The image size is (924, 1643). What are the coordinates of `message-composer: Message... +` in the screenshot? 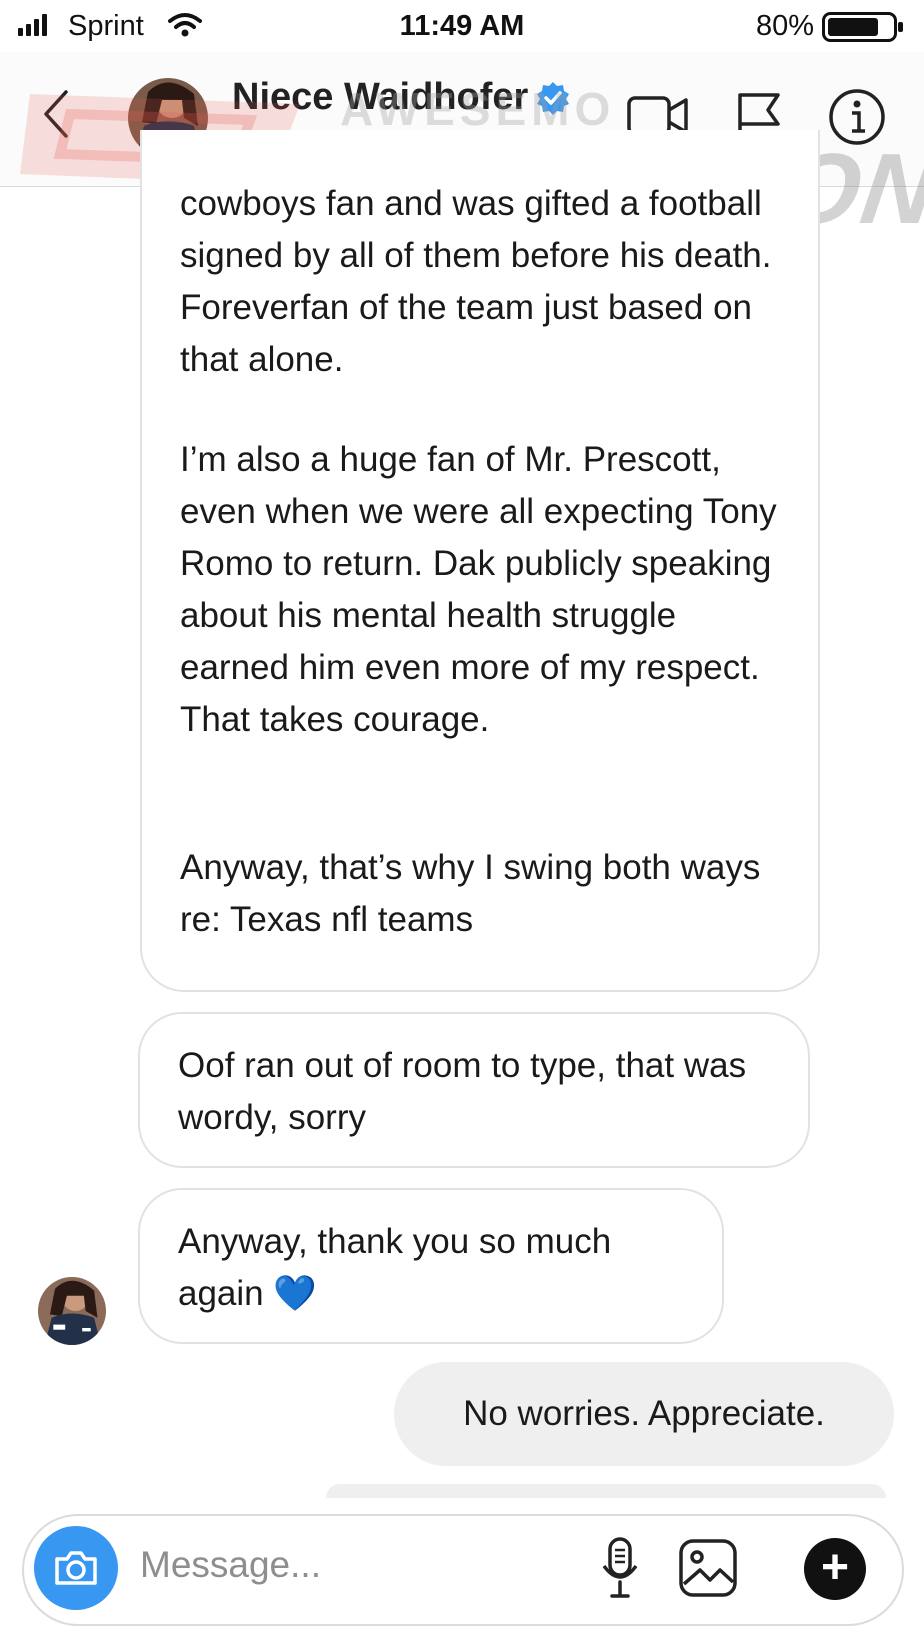 It's located at (463, 1570).